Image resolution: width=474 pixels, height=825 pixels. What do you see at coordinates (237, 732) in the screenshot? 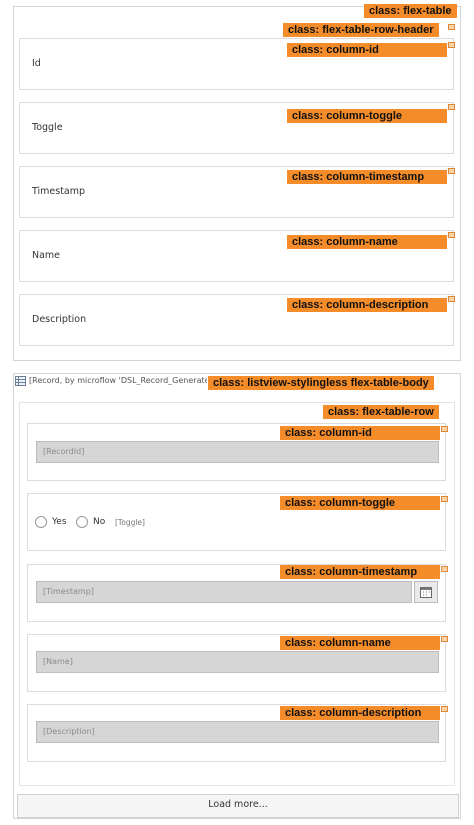
I see `description-field: [Description]` at bounding box center [237, 732].